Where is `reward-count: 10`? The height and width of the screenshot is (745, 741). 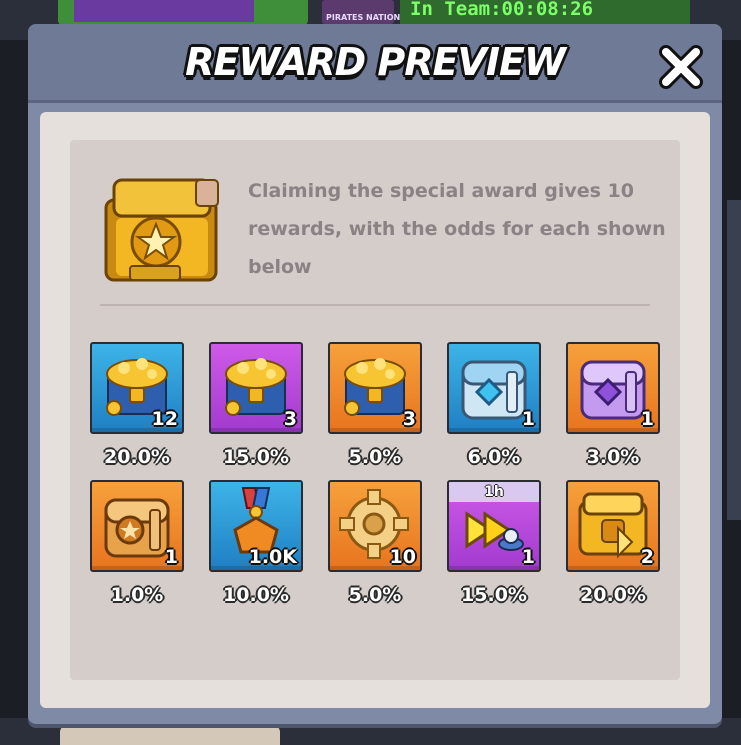 reward-count: 10 is located at coordinates (402, 557).